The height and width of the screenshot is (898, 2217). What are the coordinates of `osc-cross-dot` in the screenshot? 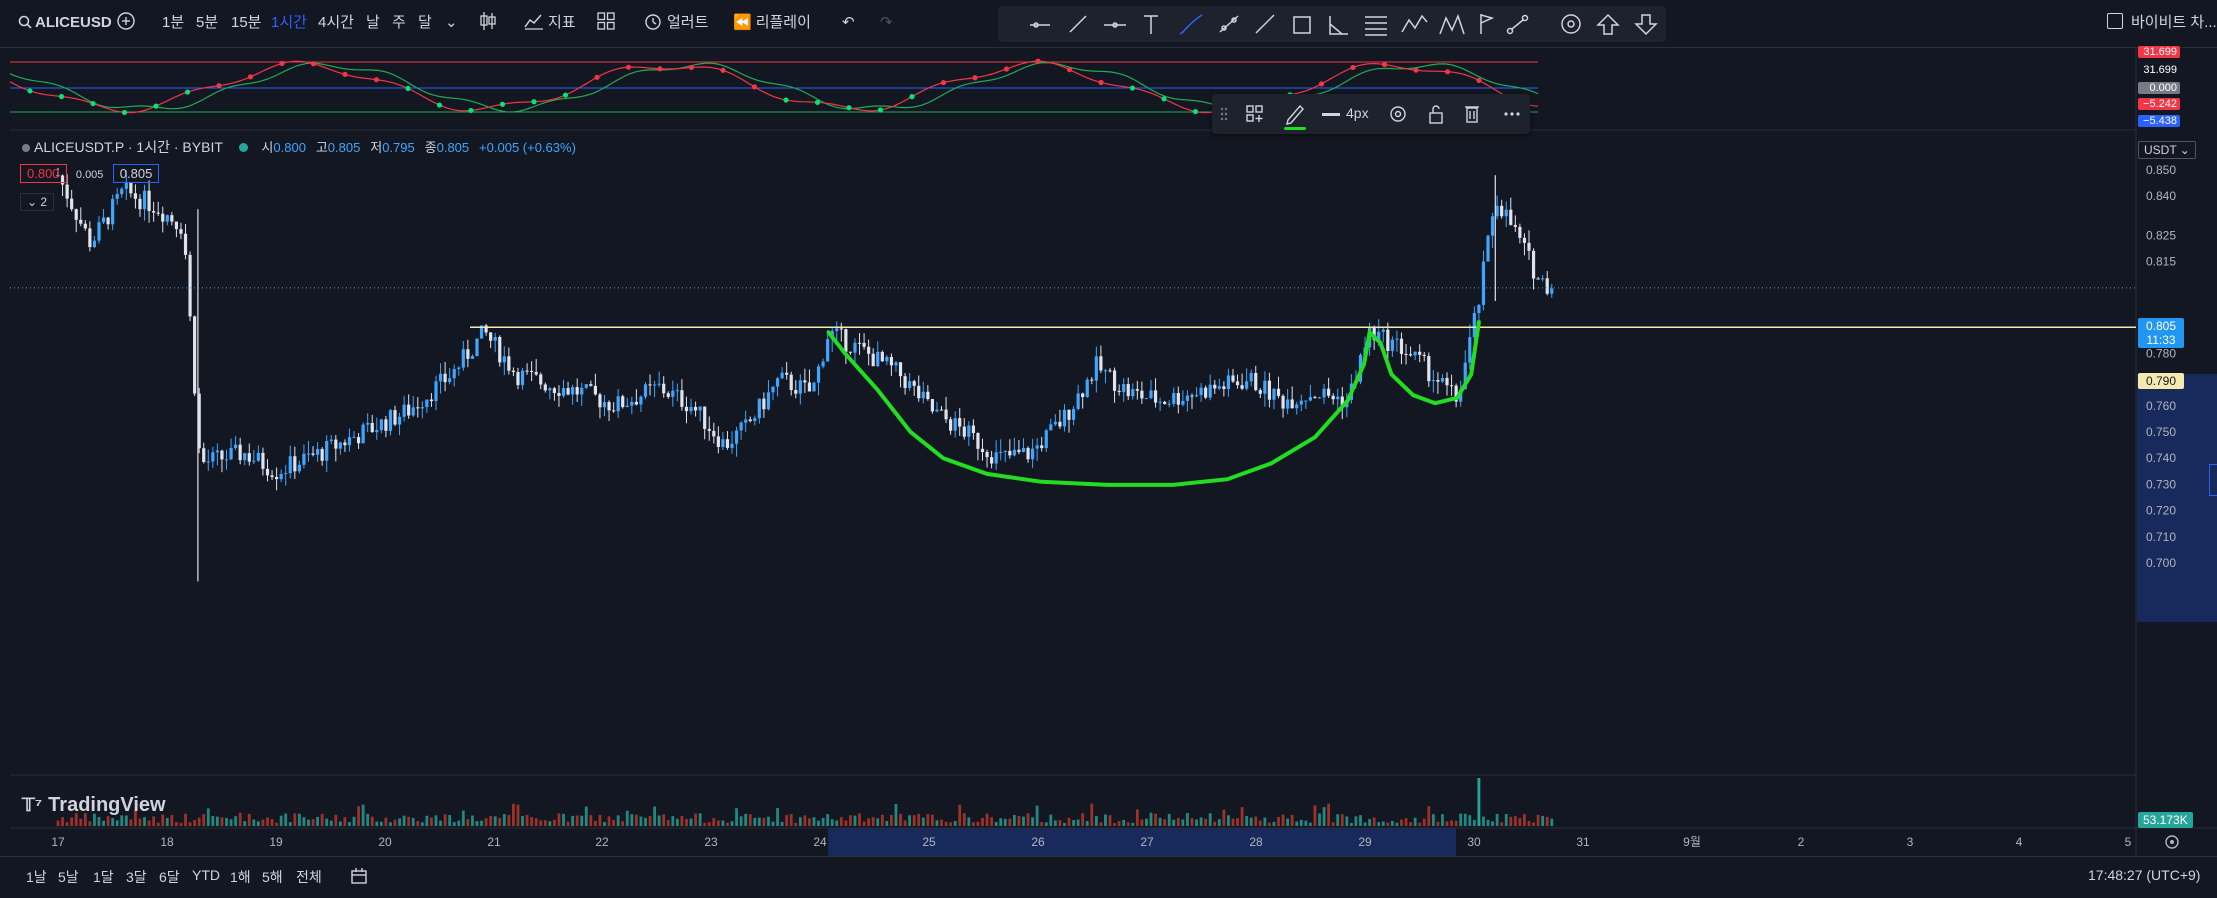 It's located at (282, 63).